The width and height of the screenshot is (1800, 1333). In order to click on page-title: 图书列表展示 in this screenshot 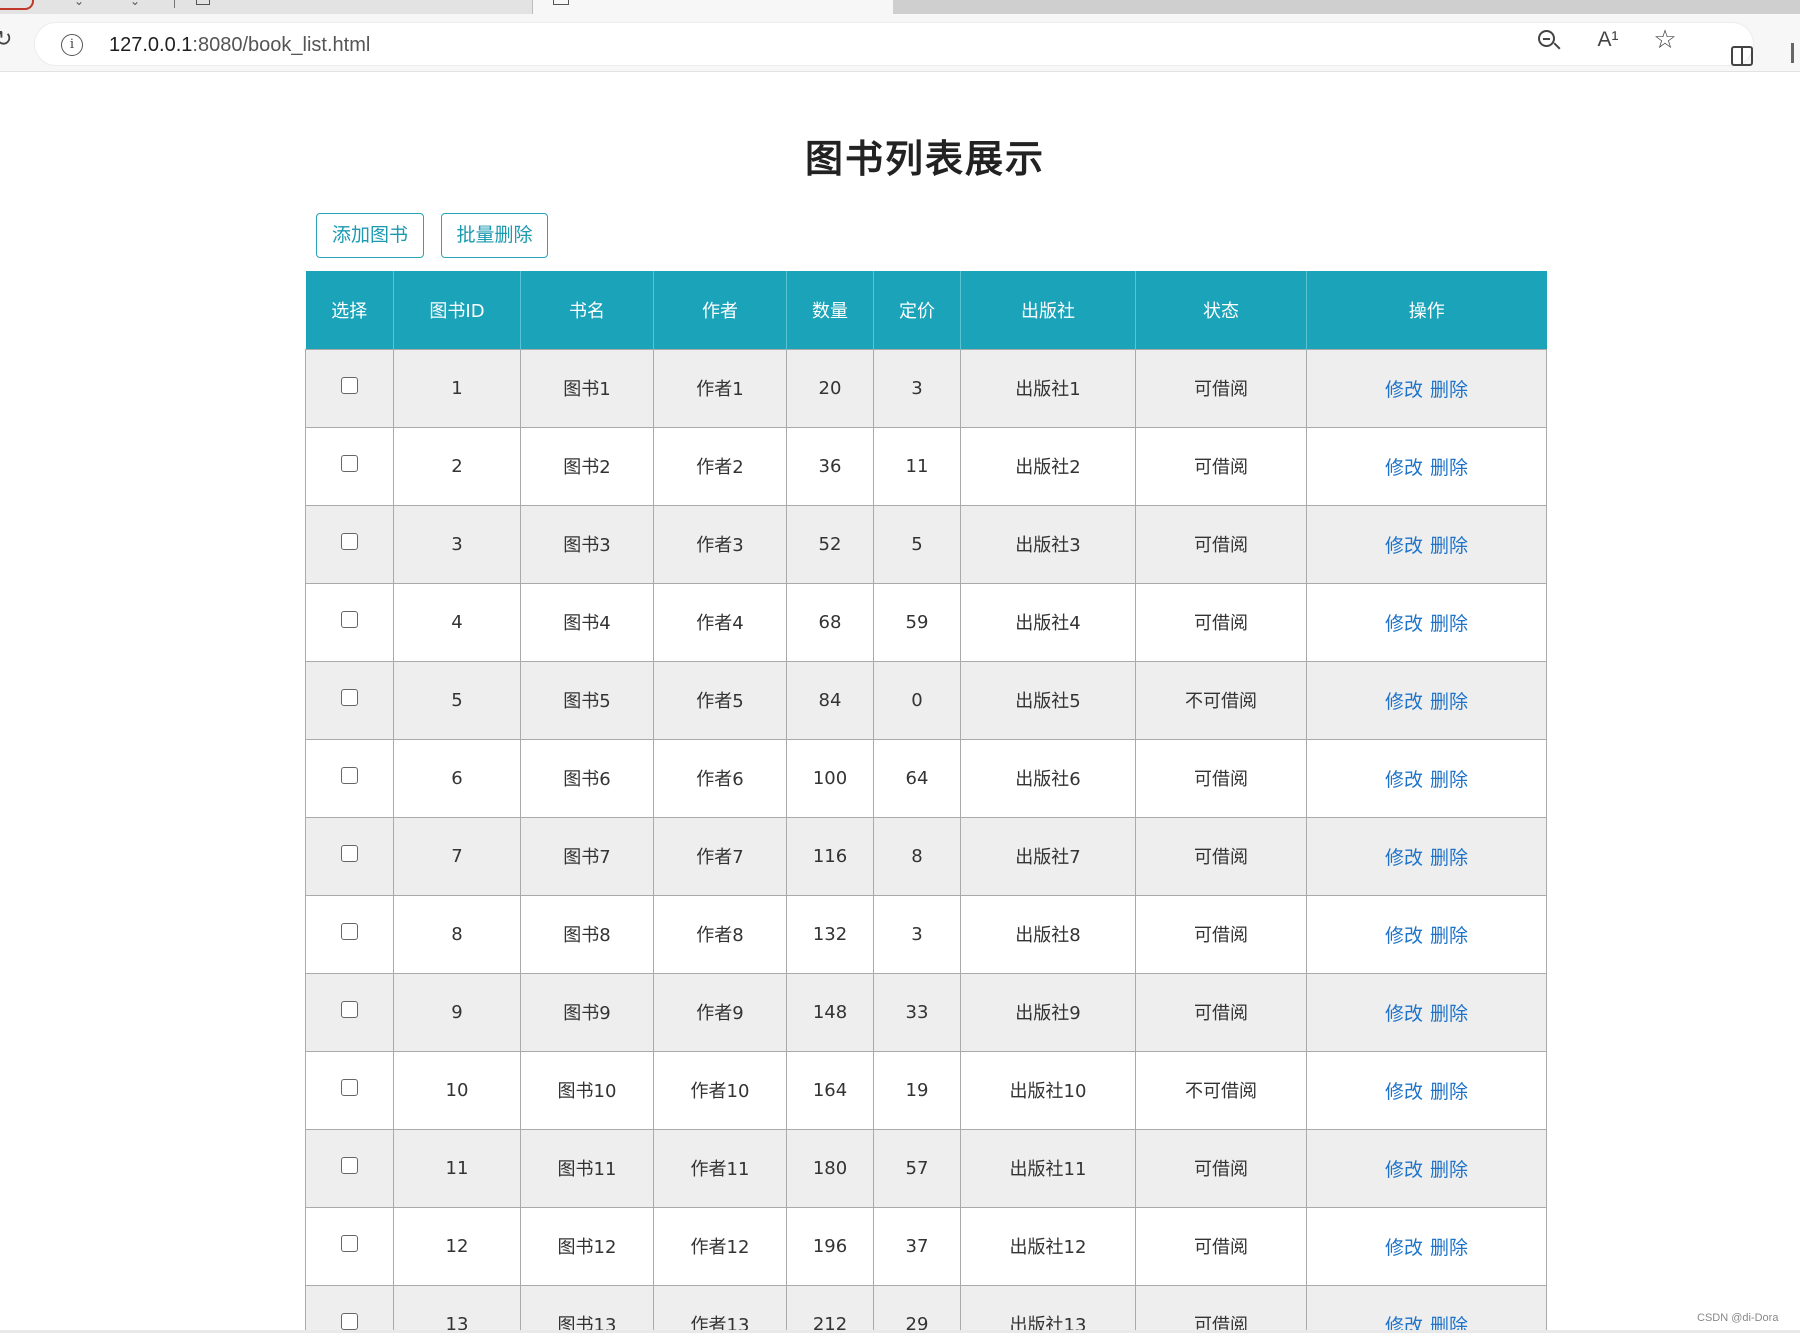, I will do `click(924, 159)`.